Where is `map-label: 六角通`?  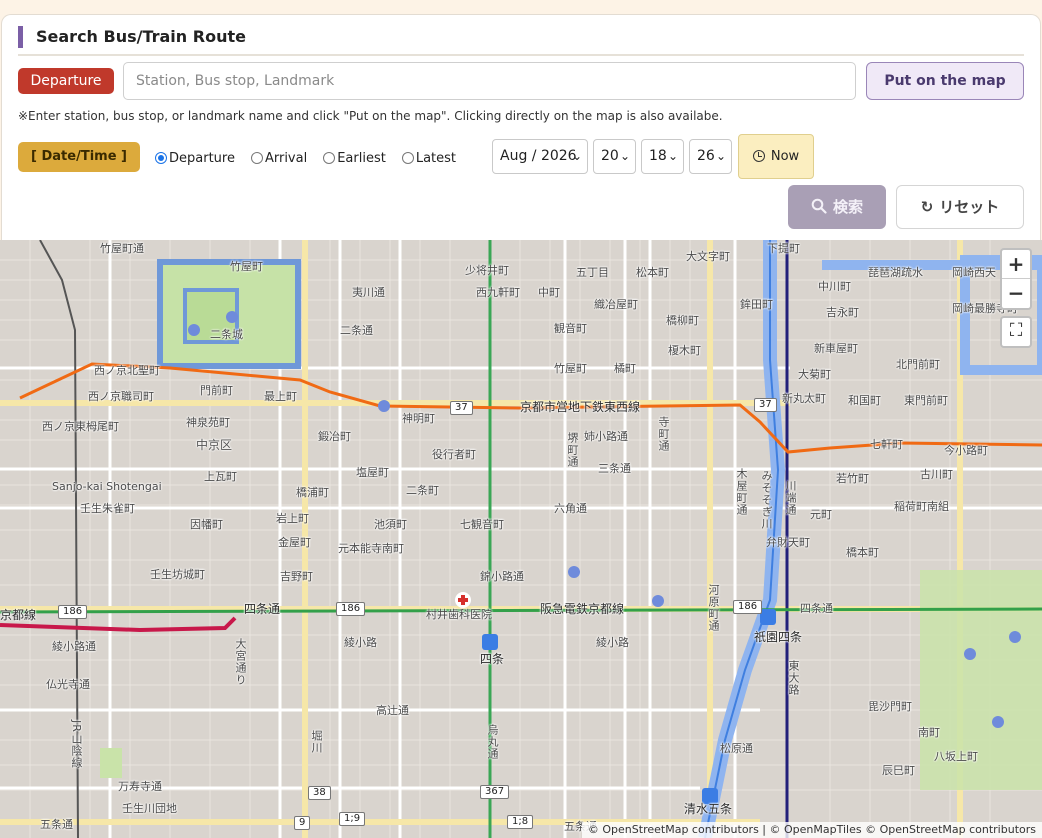 map-label: 六角通 is located at coordinates (570, 508).